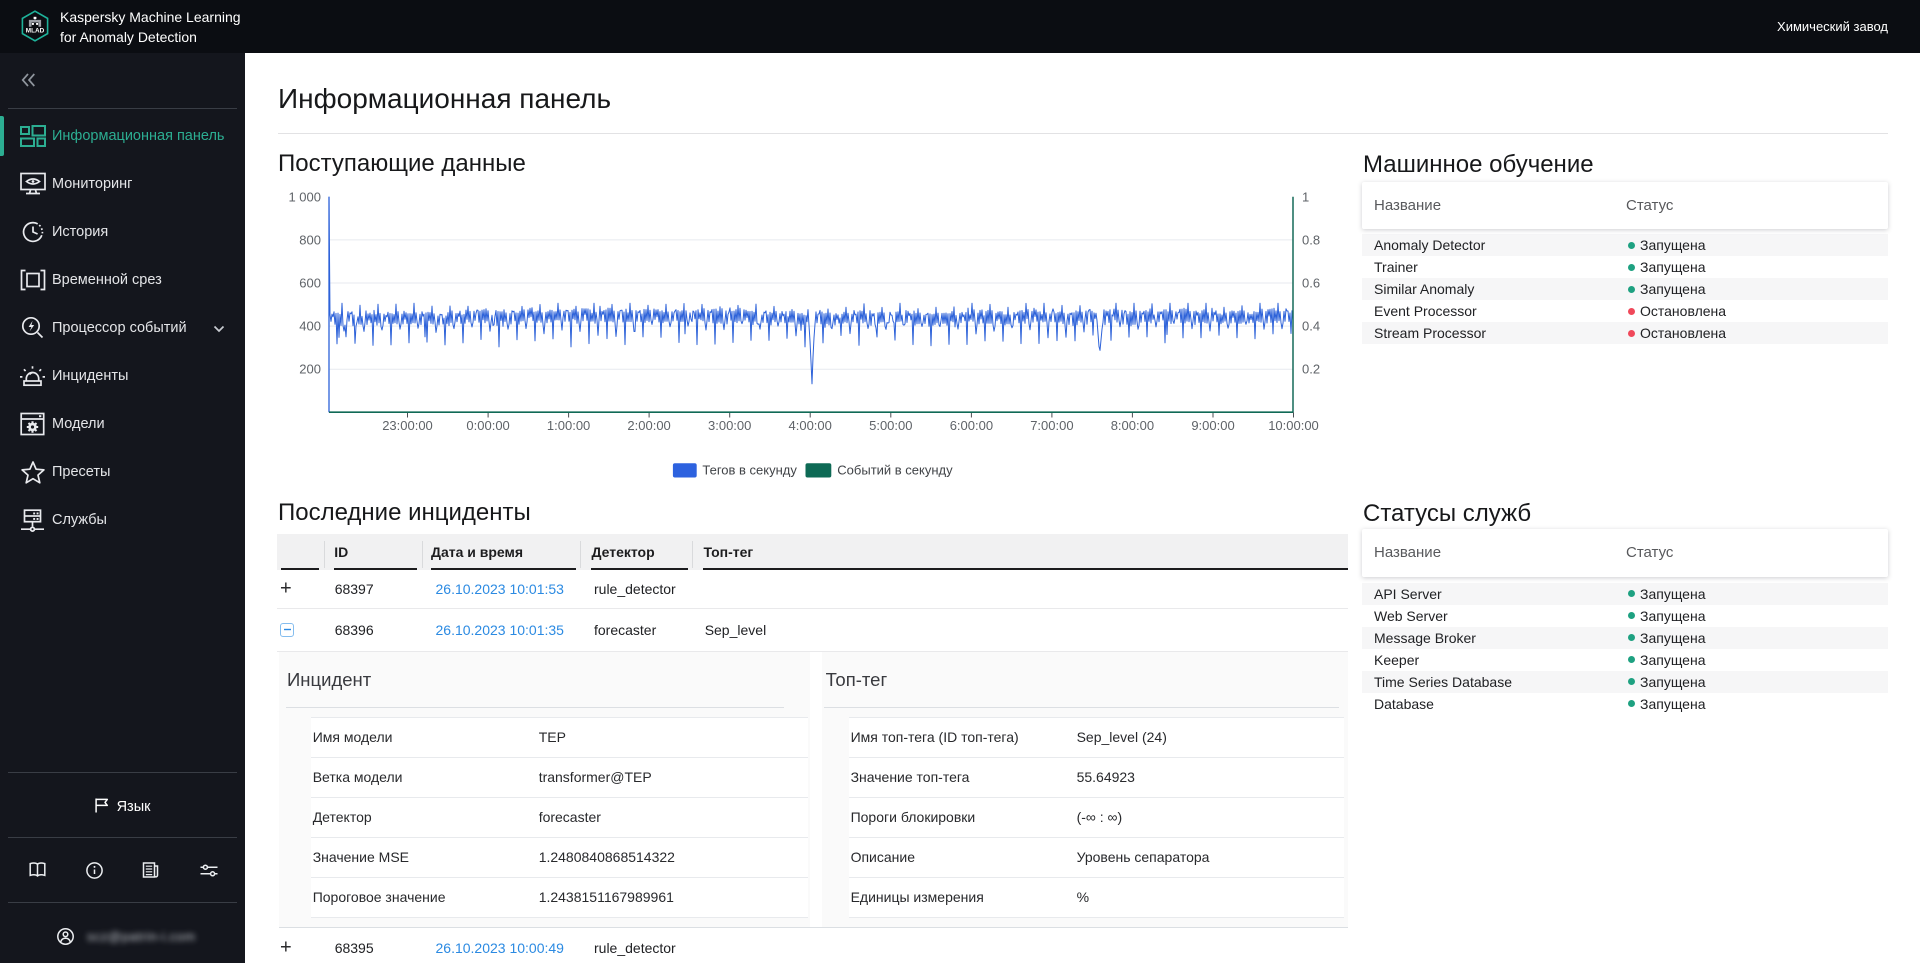  I want to click on svg-text: 0.4, so click(1311, 326).